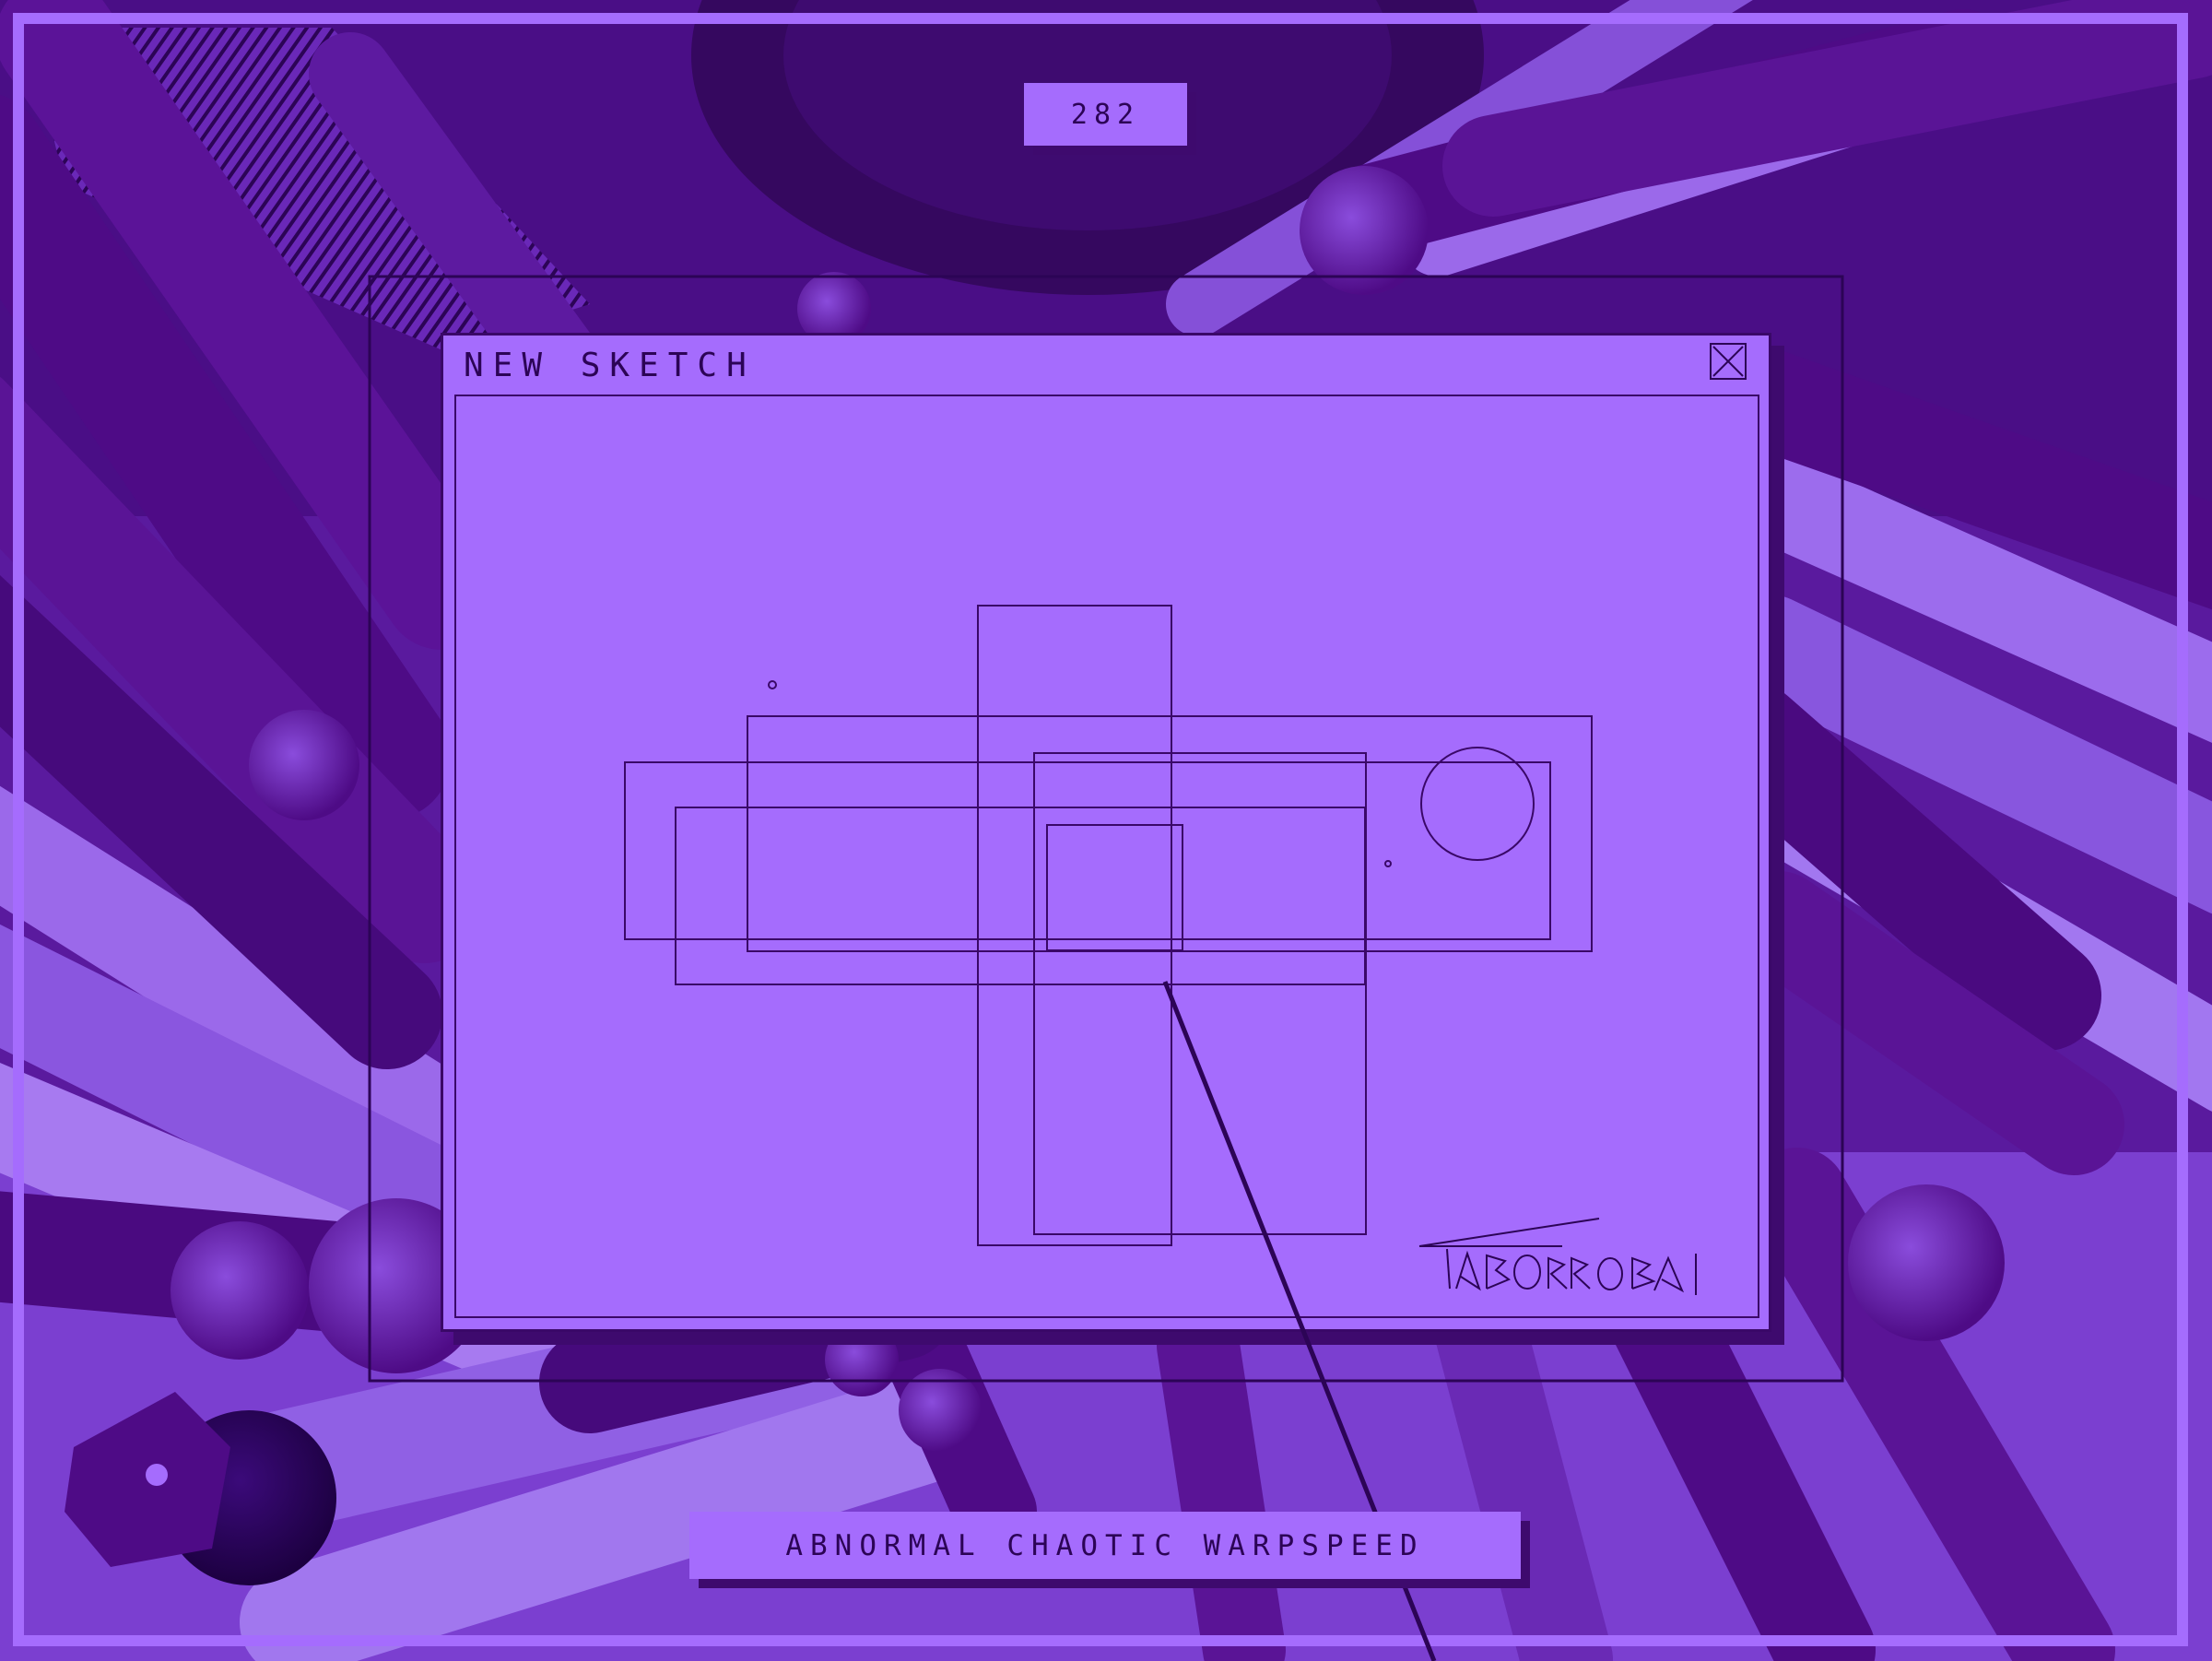 The width and height of the screenshot is (2212, 1661). I want to click on caption-text: ABNORMAL CHAOTIC WARPSPEED, so click(1105, 1545).